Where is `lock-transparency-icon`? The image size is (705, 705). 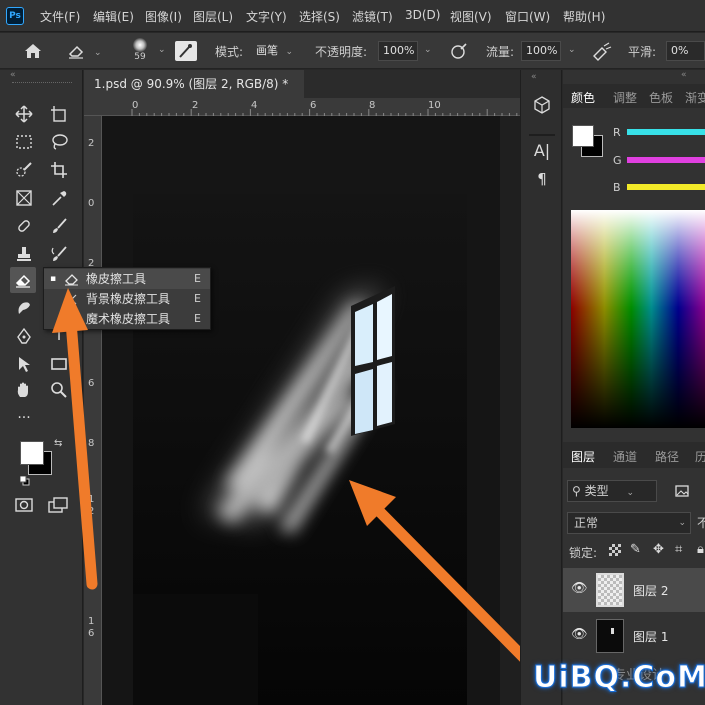 lock-transparency-icon is located at coordinates (615, 550).